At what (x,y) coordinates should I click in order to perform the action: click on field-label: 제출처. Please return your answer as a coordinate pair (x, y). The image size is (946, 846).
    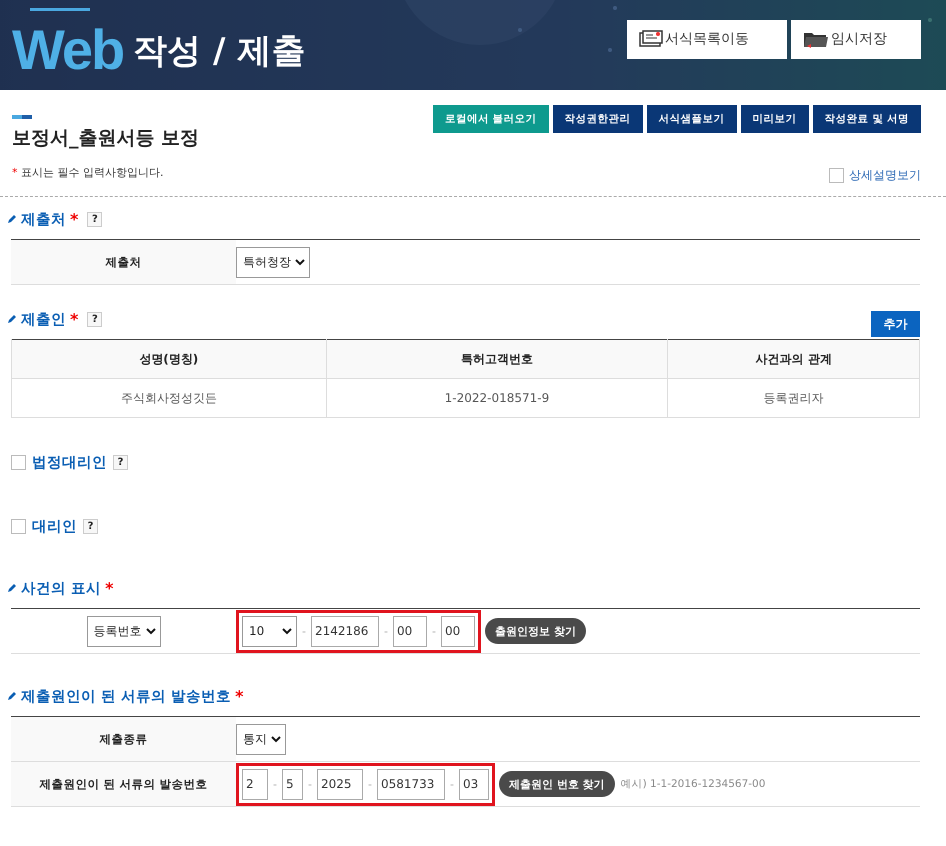
    Looking at the image, I should click on (123, 262).